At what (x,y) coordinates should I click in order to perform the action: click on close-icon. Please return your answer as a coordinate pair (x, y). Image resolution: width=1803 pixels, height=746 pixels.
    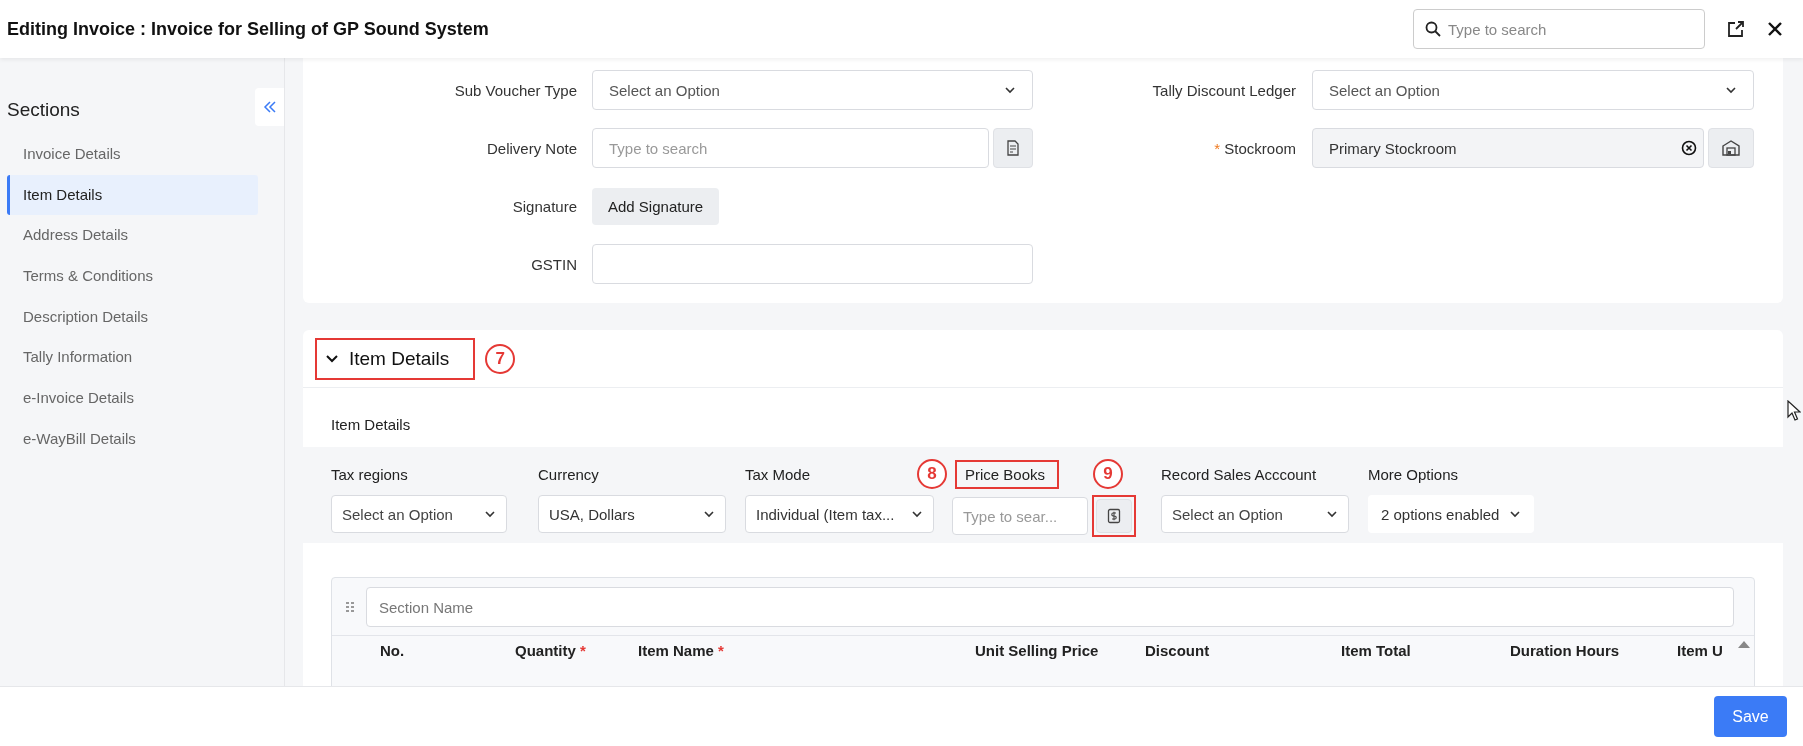
    Looking at the image, I should click on (1775, 29).